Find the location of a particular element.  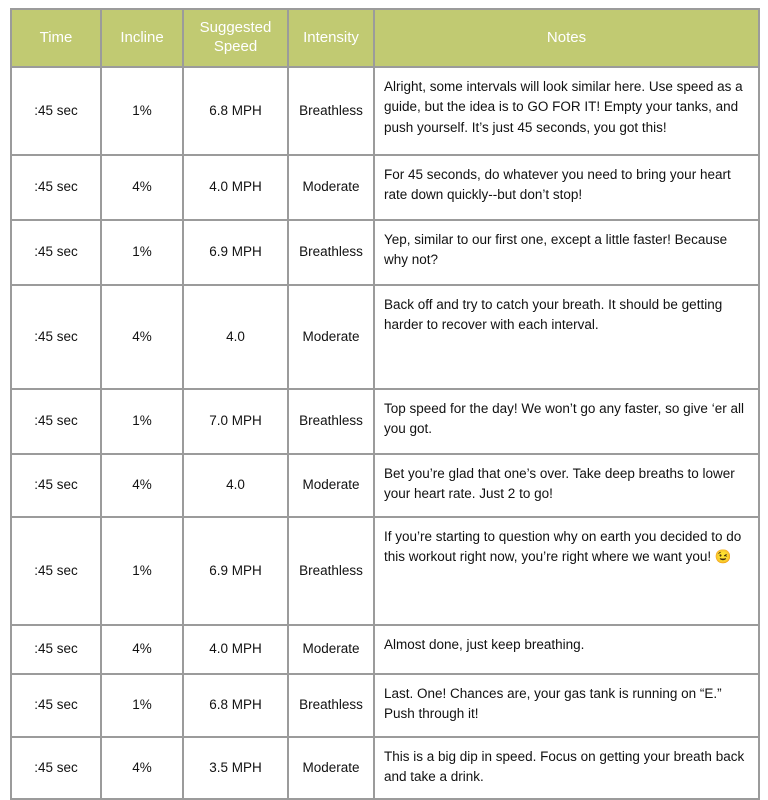

cell-speed: 6.8 MPH is located at coordinates (235, 111).